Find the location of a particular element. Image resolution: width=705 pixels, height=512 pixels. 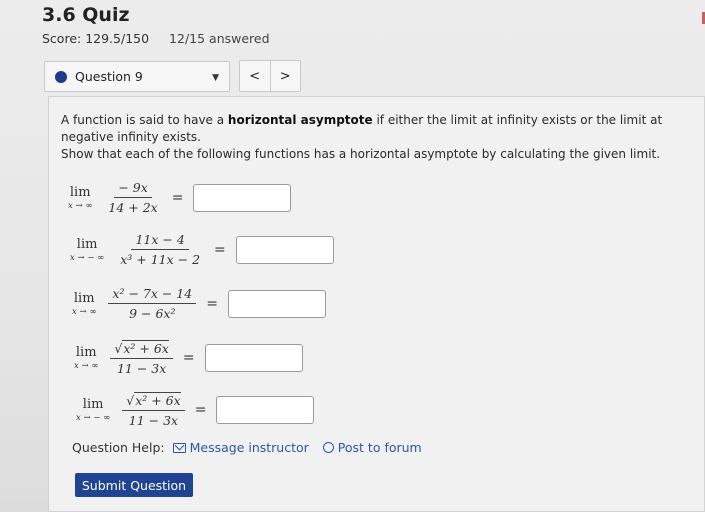

message-instructor-link: Message instructor is located at coordinates (240, 447).